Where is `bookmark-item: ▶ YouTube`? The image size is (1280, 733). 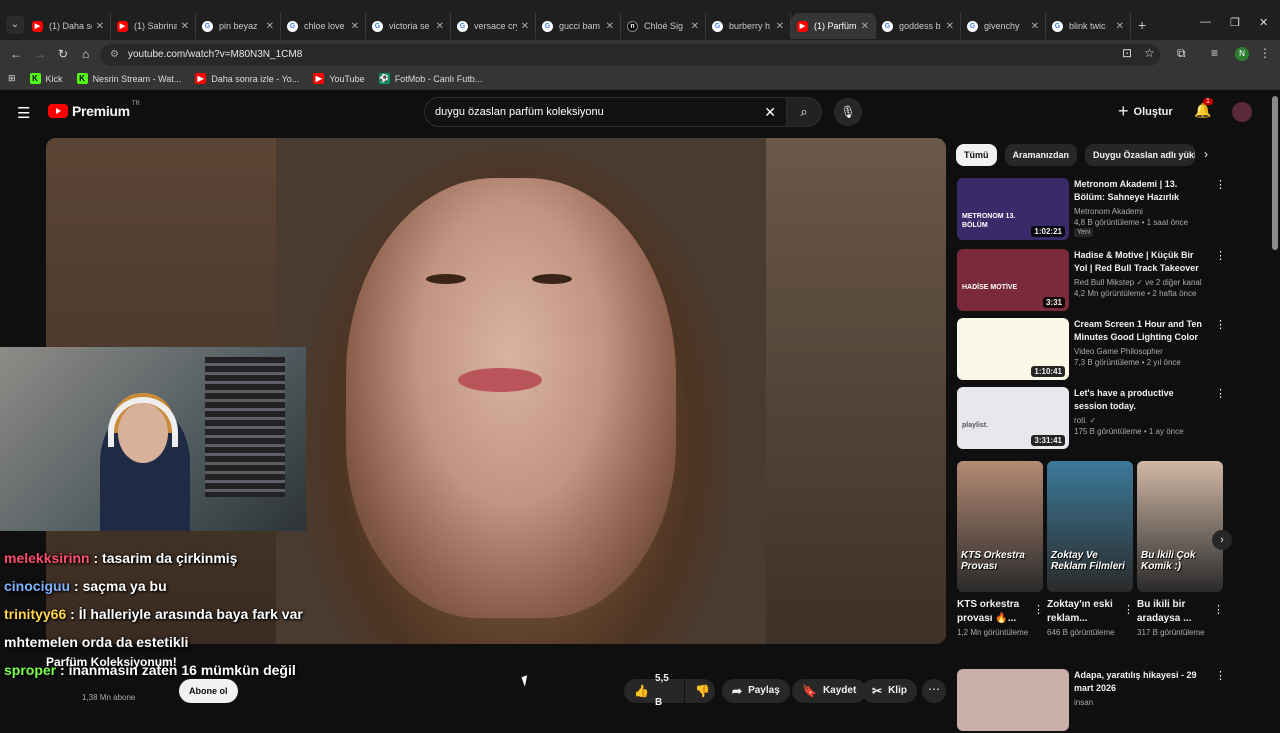 bookmark-item: ▶ YouTube is located at coordinates (339, 78).